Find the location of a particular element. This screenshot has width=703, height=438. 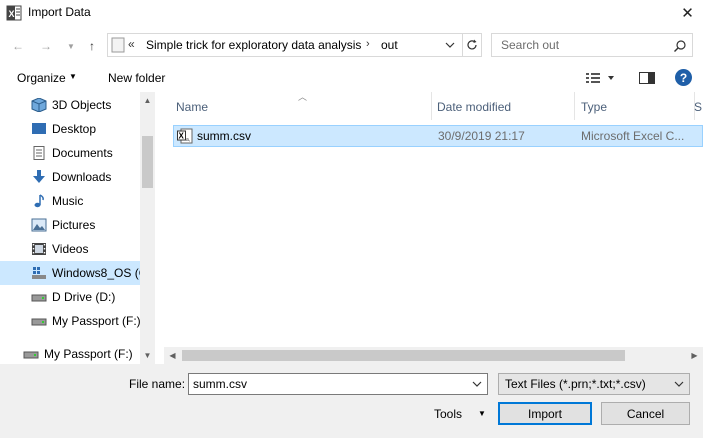

column-header-type: Type is located at coordinates (631, 106).